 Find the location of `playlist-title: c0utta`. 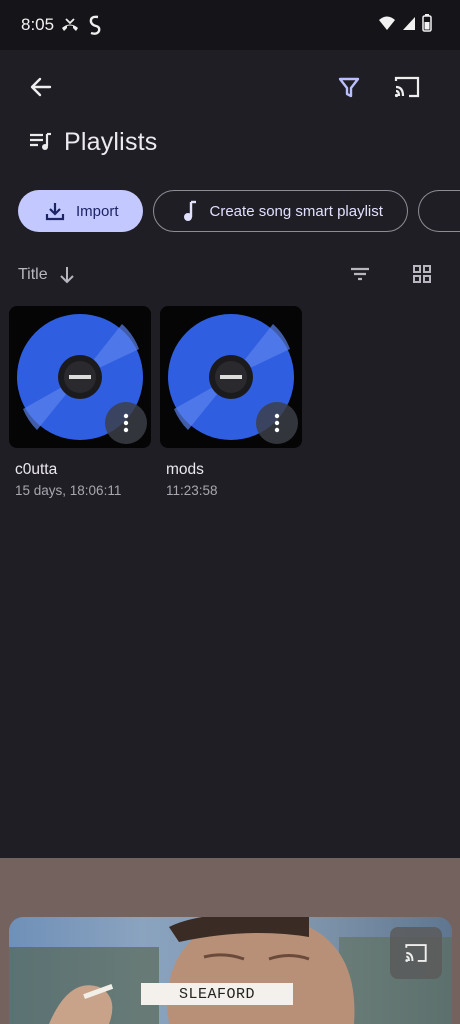

playlist-title: c0utta is located at coordinates (36, 469).